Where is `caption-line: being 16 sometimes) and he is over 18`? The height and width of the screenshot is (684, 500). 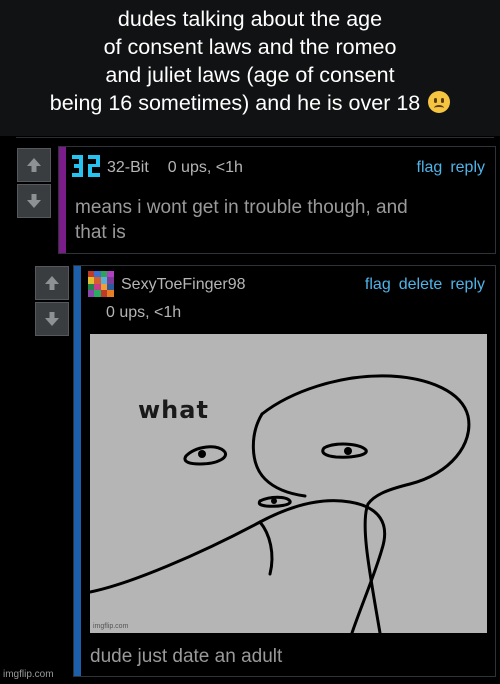
caption-line: being 16 sometimes) and he is over 18 is located at coordinates (250, 103).